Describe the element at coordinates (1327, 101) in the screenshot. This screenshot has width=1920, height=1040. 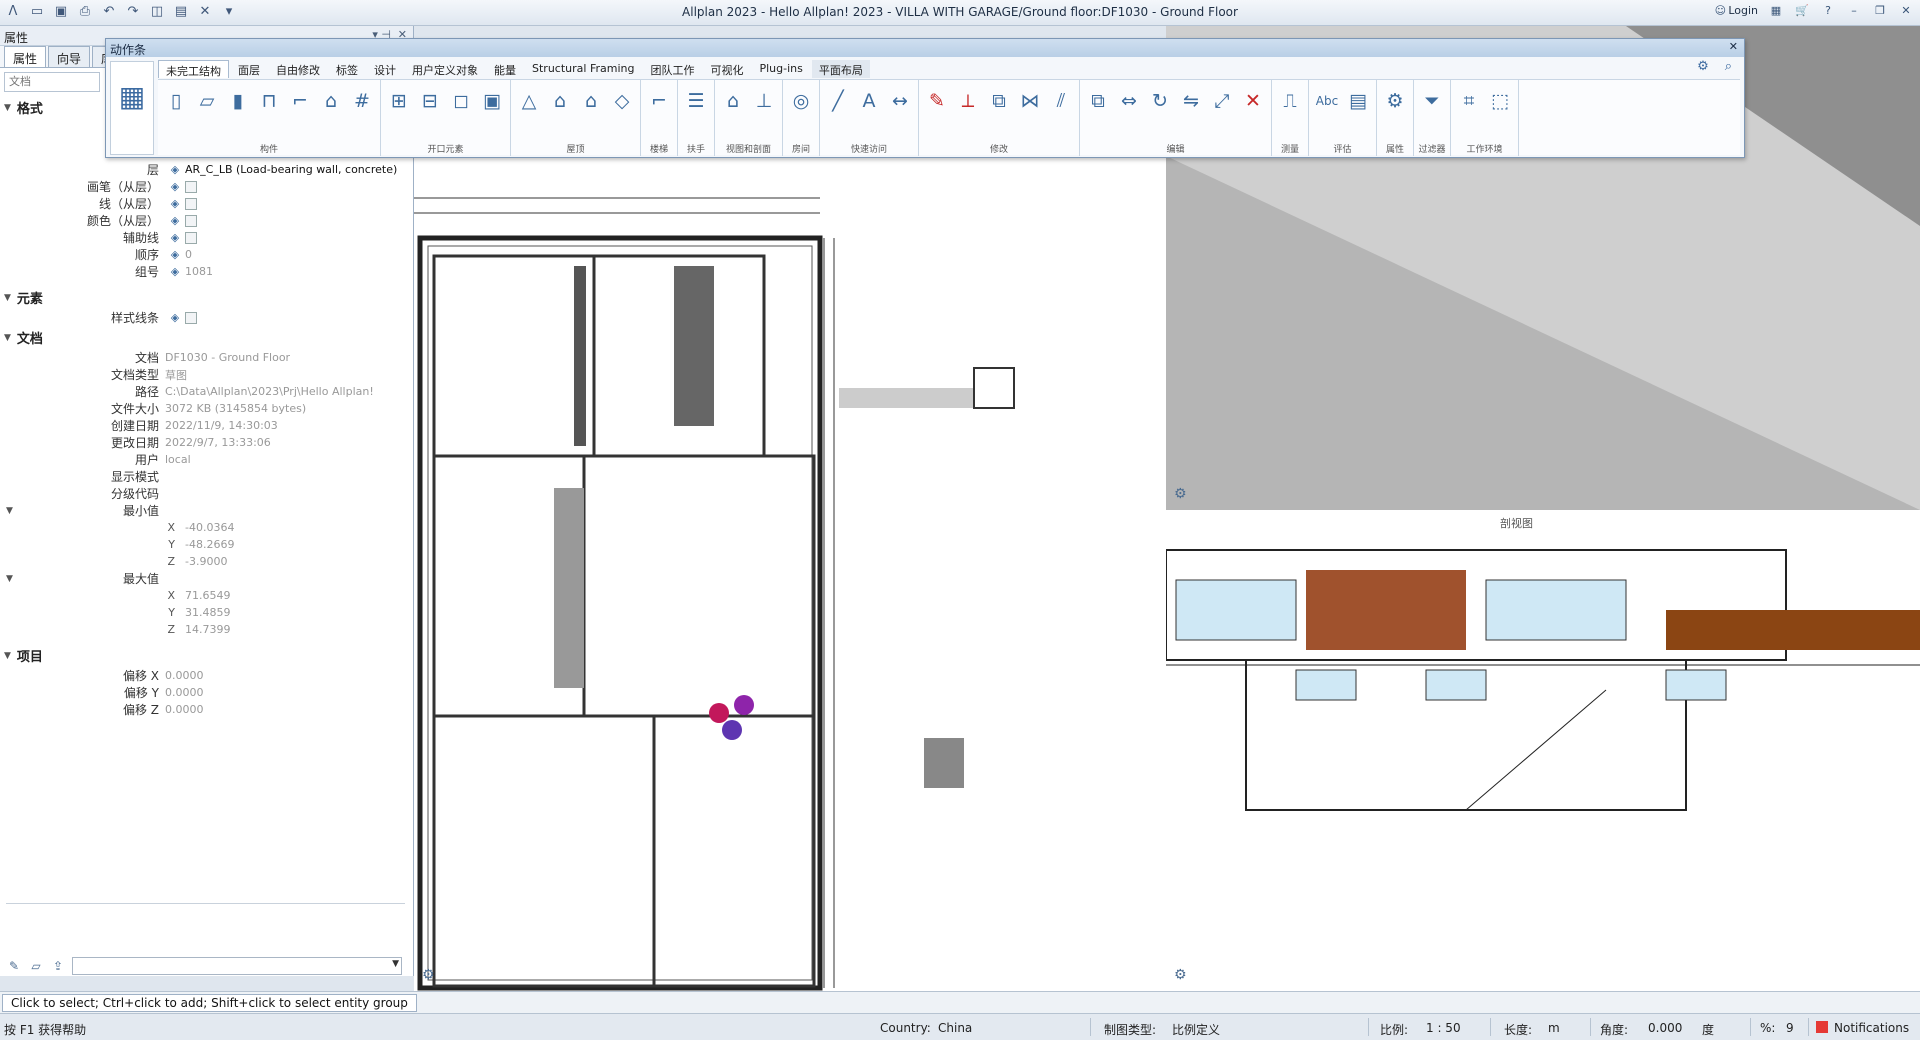
I see `text-label-icon: Abc` at that location.